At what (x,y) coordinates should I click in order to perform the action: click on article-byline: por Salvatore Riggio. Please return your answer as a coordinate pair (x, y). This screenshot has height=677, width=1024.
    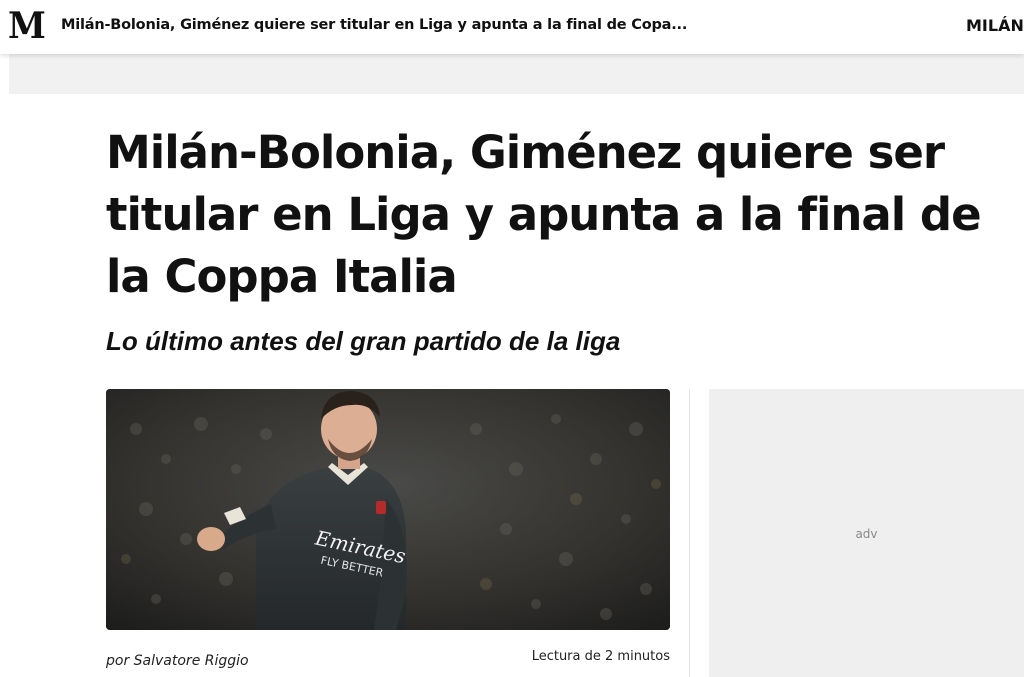
    Looking at the image, I should click on (177, 661).